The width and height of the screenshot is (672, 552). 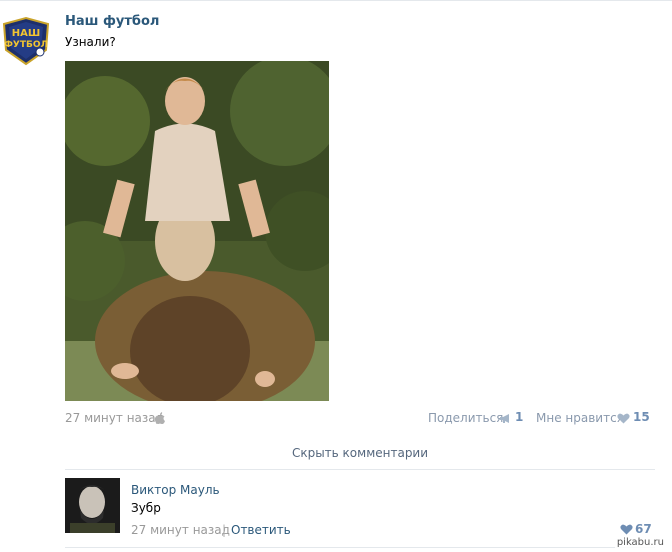 What do you see at coordinates (519, 417) in the screenshot?
I see `share-count: 1` at bounding box center [519, 417].